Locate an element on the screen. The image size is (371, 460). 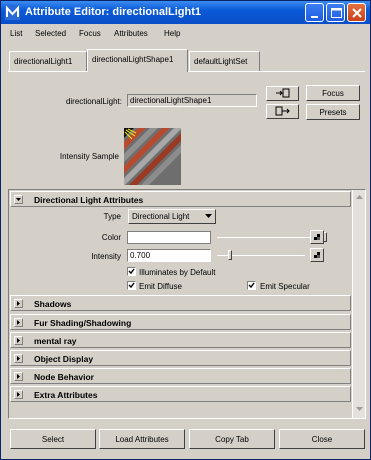
section-node-behavior: Node Behavior is located at coordinates (180, 376).